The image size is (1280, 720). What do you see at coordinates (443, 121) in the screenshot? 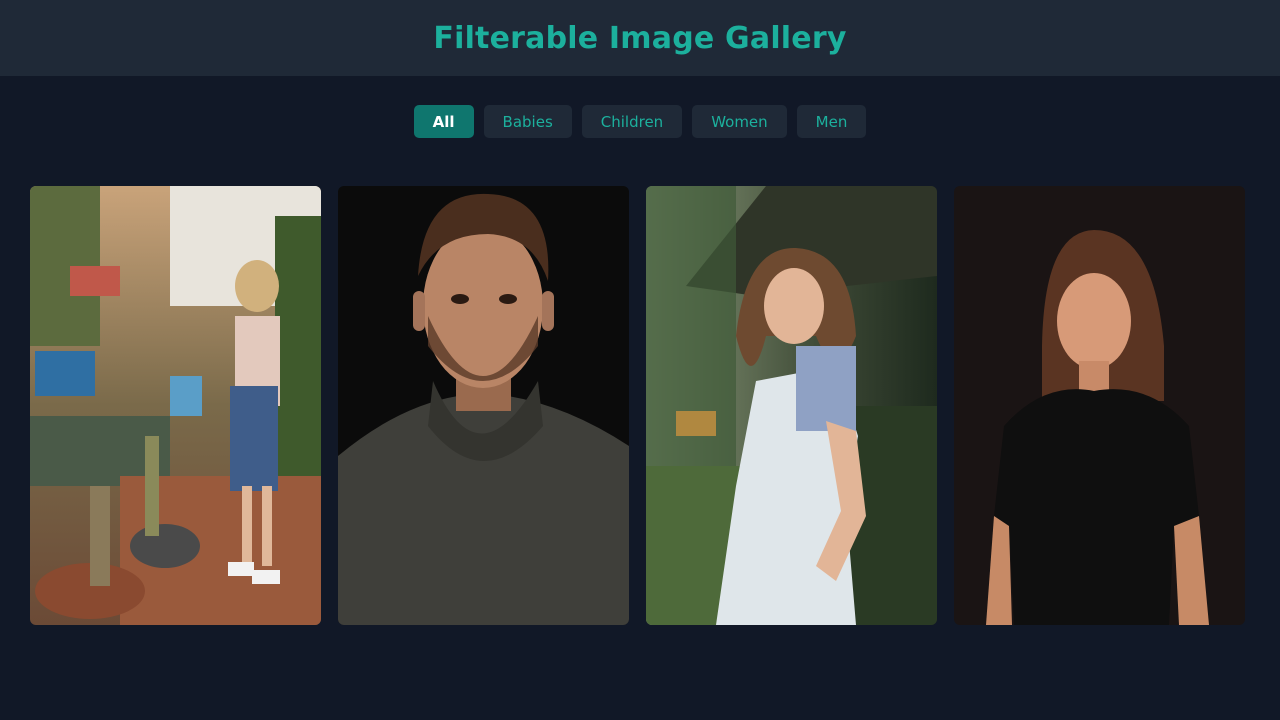
I see `filter-all-button: All` at bounding box center [443, 121].